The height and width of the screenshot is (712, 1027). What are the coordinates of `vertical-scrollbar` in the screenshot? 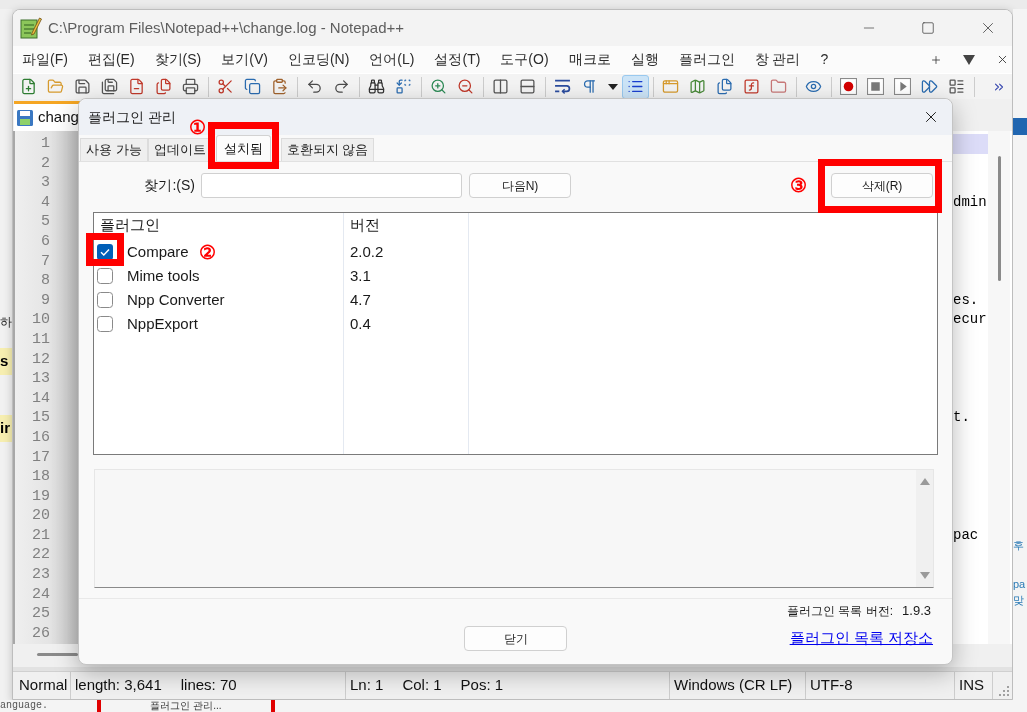 It's located at (999, 387).